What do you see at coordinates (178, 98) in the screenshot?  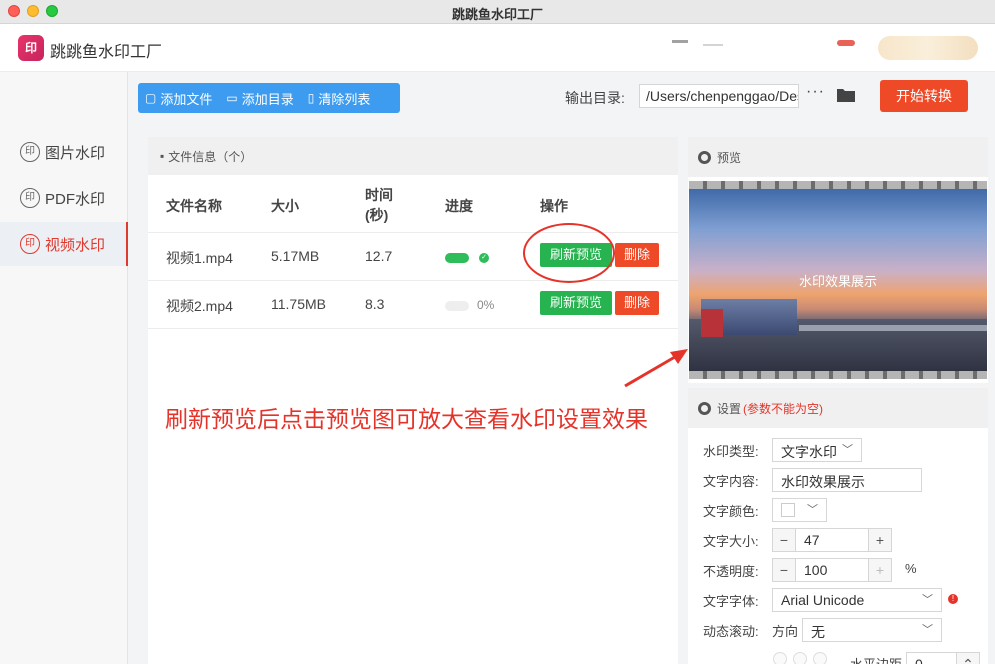 I see `add-file-button: ▢ 添加文件` at bounding box center [178, 98].